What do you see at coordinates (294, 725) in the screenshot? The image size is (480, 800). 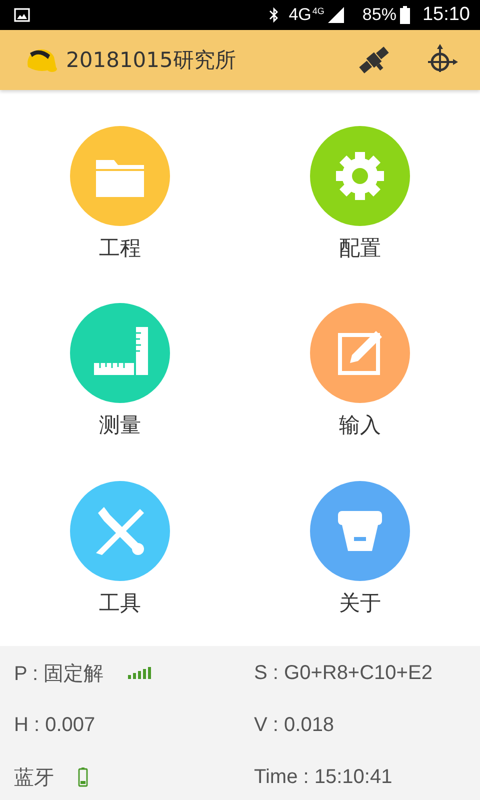 I see `status-text: V : 0.018` at bounding box center [294, 725].